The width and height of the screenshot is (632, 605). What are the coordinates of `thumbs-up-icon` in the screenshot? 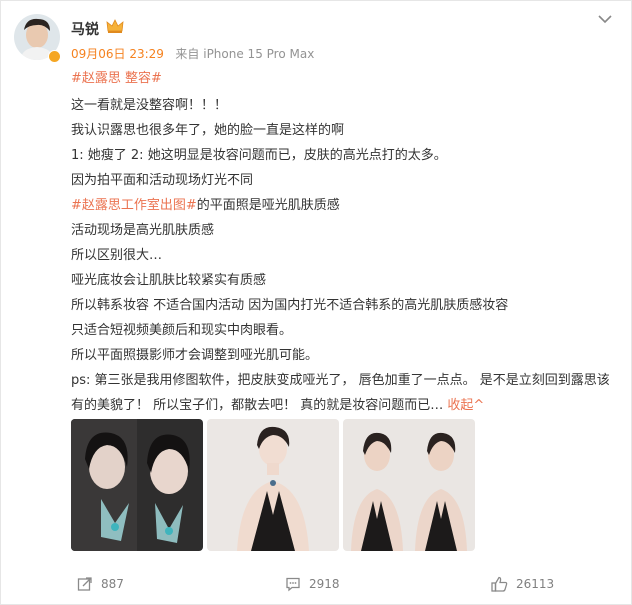 It's located at (499, 584).